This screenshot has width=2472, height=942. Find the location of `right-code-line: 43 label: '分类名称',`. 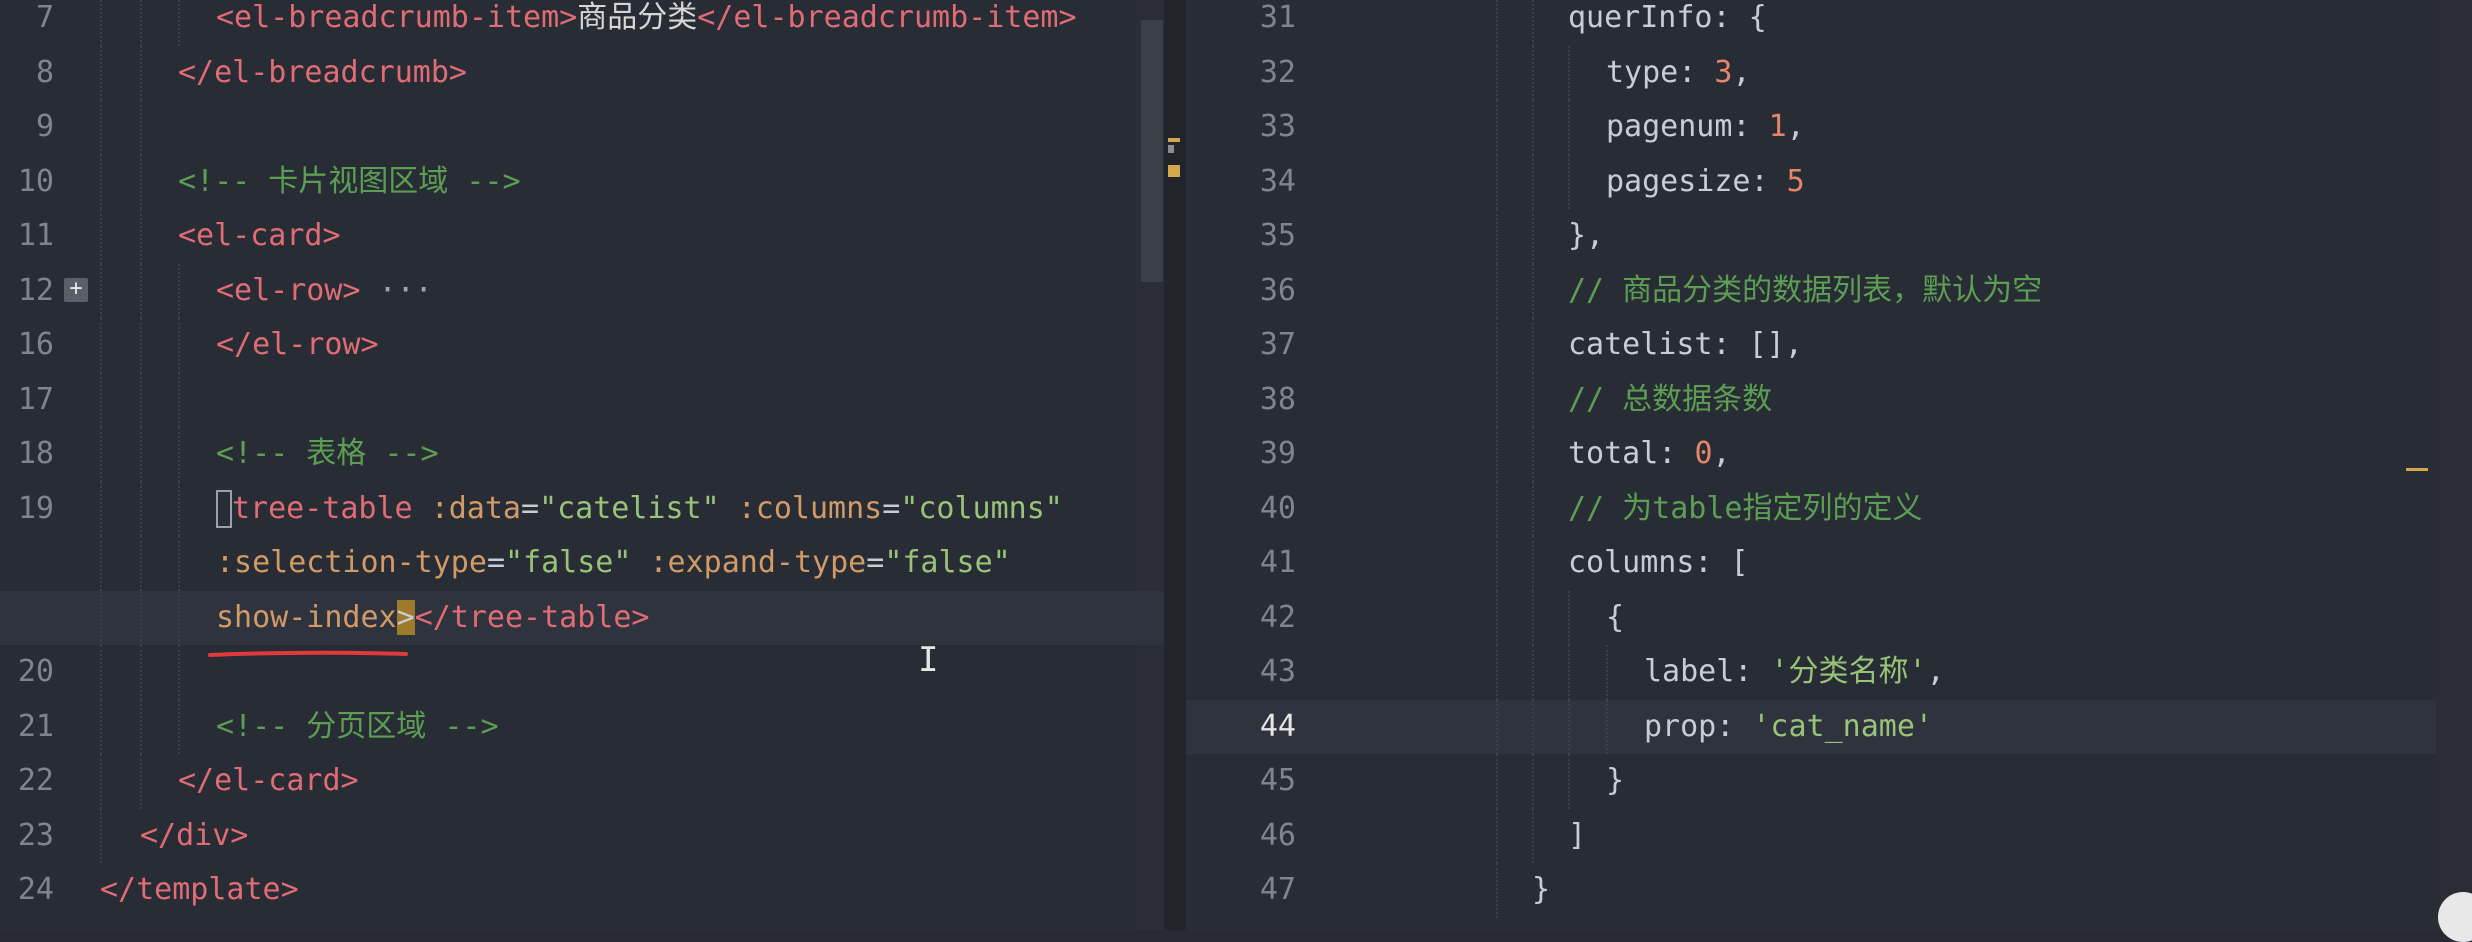

right-code-line: 43 label: '分类名称', is located at coordinates (1829, 672).